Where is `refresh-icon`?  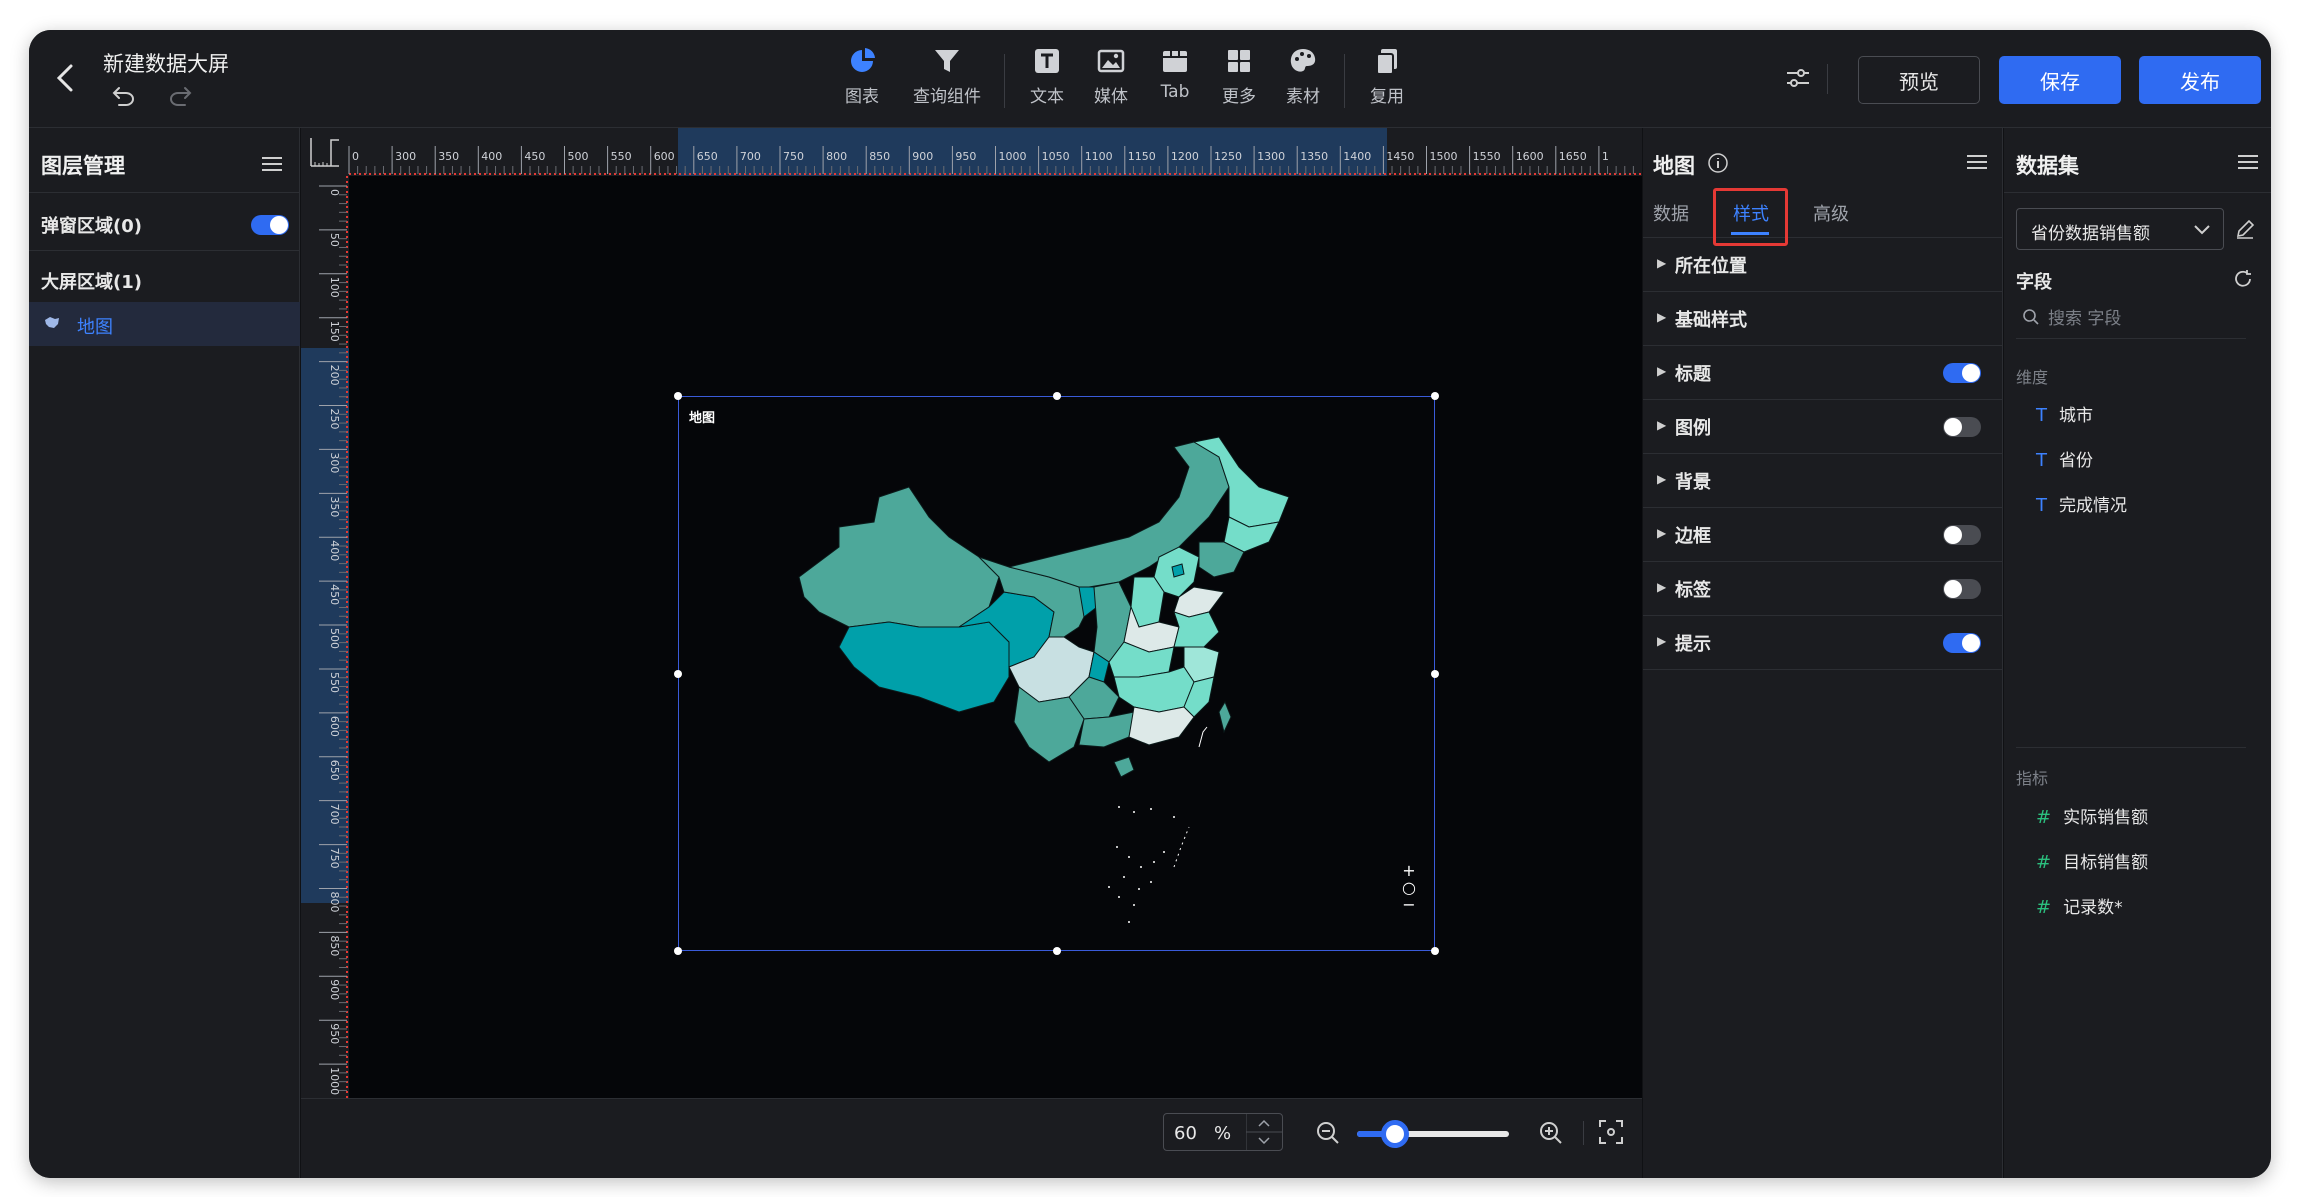 refresh-icon is located at coordinates (2243, 279).